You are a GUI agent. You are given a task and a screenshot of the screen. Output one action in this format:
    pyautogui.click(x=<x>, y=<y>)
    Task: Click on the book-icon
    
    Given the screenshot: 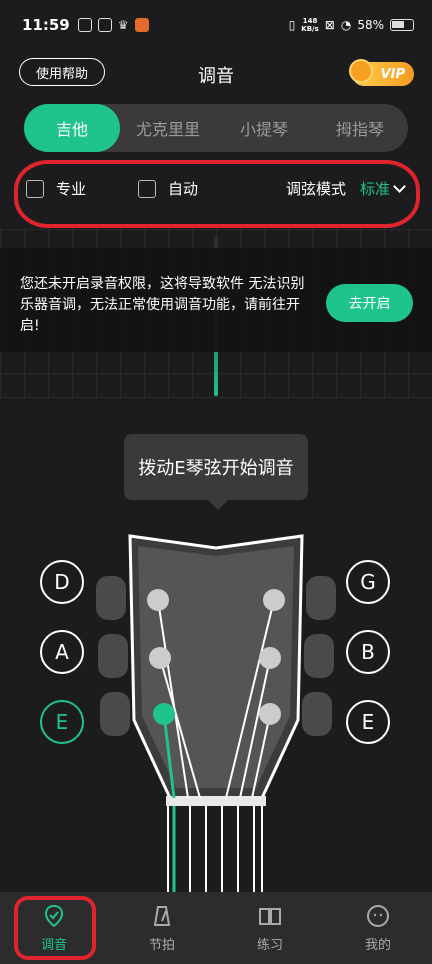 What is the action you would take?
    pyautogui.click(x=270, y=916)
    